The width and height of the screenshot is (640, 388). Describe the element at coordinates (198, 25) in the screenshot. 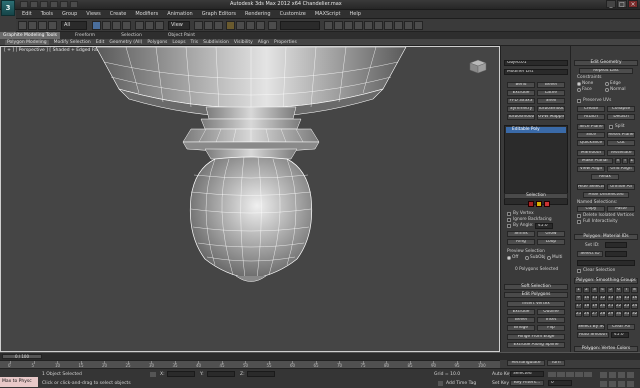

I see `pivot-center-icon` at that location.